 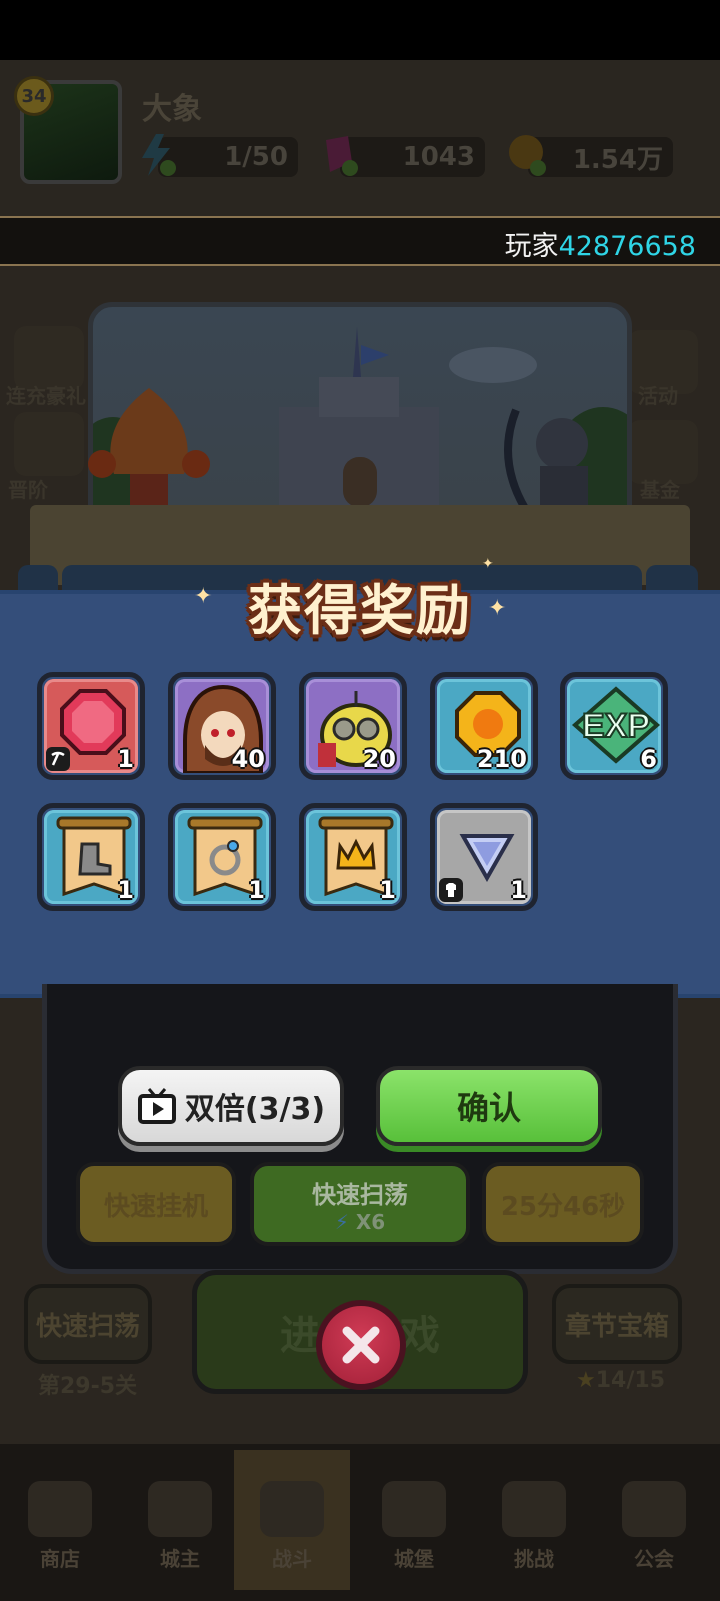 I want to click on reward-tile-boot-scroll: 1, so click(x=91, y=857).